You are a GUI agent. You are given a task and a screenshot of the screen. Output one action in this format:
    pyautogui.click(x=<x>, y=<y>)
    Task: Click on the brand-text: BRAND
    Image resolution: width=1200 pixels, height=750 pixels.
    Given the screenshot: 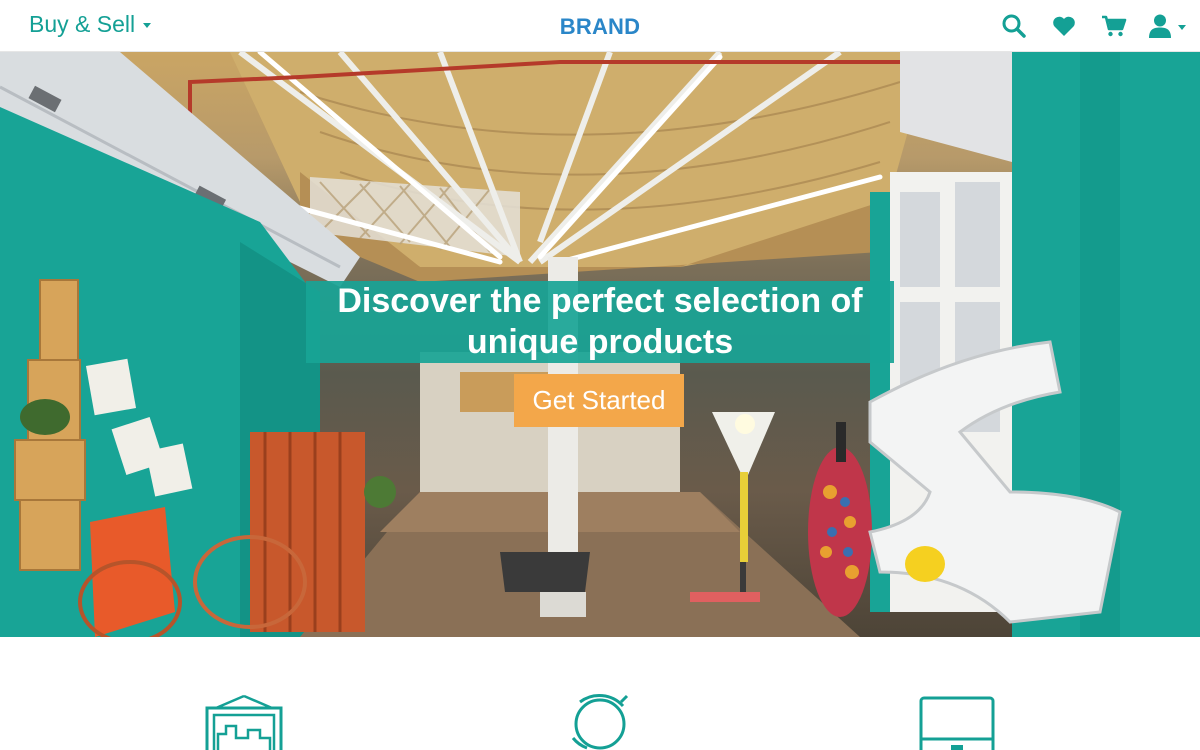 What is the action you would take?
    pyautogui.click(x=600, y=26)
    